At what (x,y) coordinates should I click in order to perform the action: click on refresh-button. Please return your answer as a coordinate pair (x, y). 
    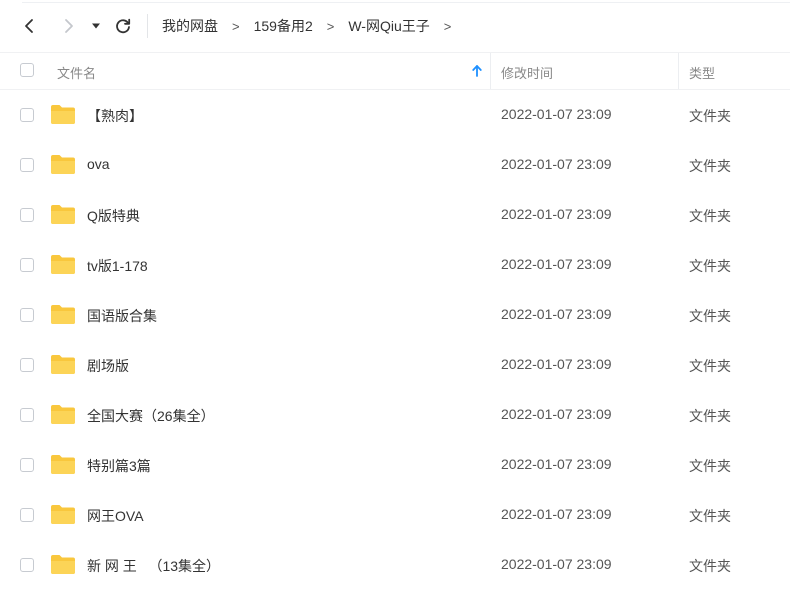
    Looking at the image, I should click on (123, 26).